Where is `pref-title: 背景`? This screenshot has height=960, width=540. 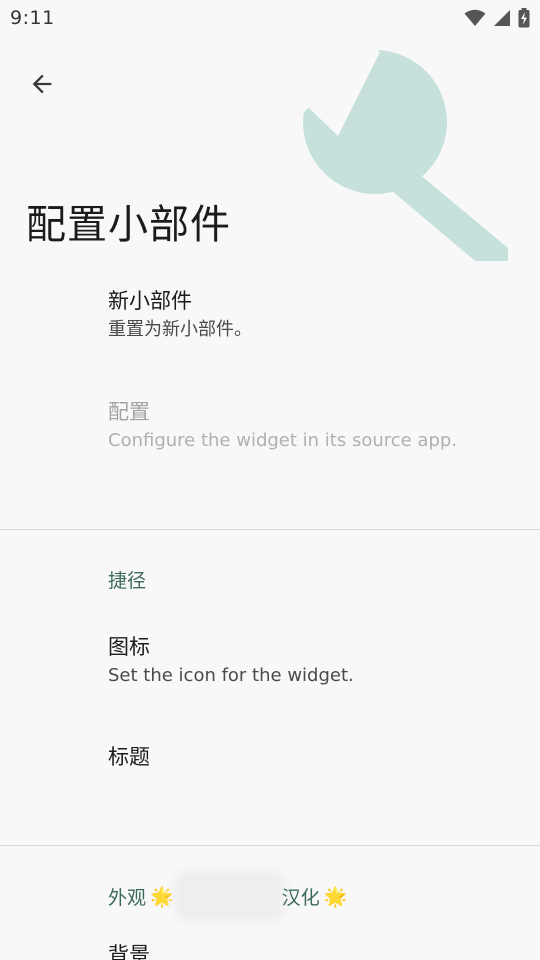 pref-title: 背景 is located at coordinates (129, 951).